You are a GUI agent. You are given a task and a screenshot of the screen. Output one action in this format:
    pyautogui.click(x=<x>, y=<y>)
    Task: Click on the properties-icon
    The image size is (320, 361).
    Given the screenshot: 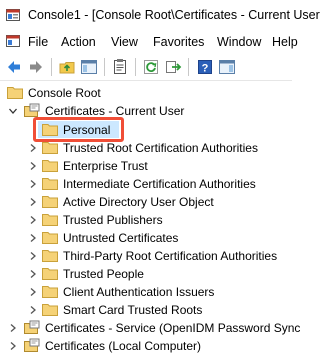 What is the action you would take?
    pyautogui.click(x=120, y=67)
    